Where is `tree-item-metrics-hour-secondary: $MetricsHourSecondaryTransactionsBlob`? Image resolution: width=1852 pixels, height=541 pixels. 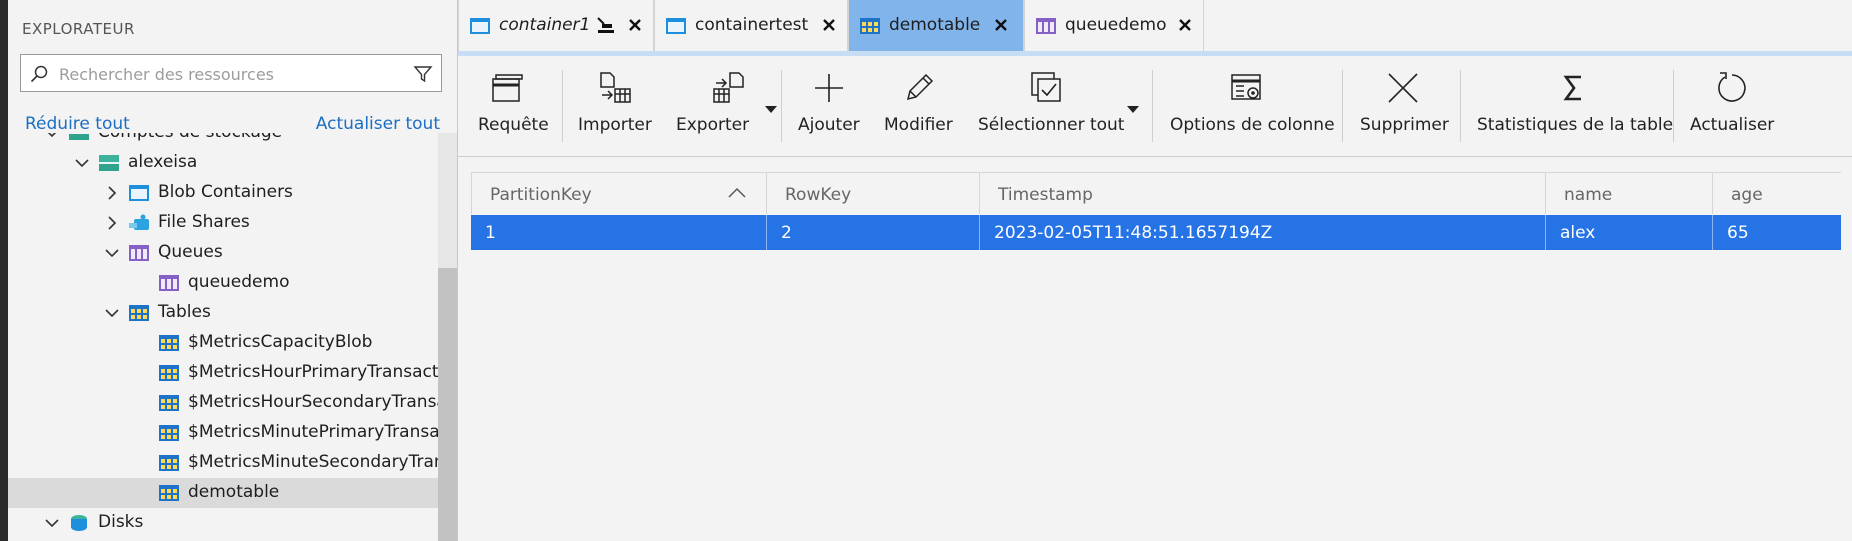 tree-item-metrics-hour-secondary: $MetricsHourSecondaryTransactionsBlob is located at coordinates (224, 403).